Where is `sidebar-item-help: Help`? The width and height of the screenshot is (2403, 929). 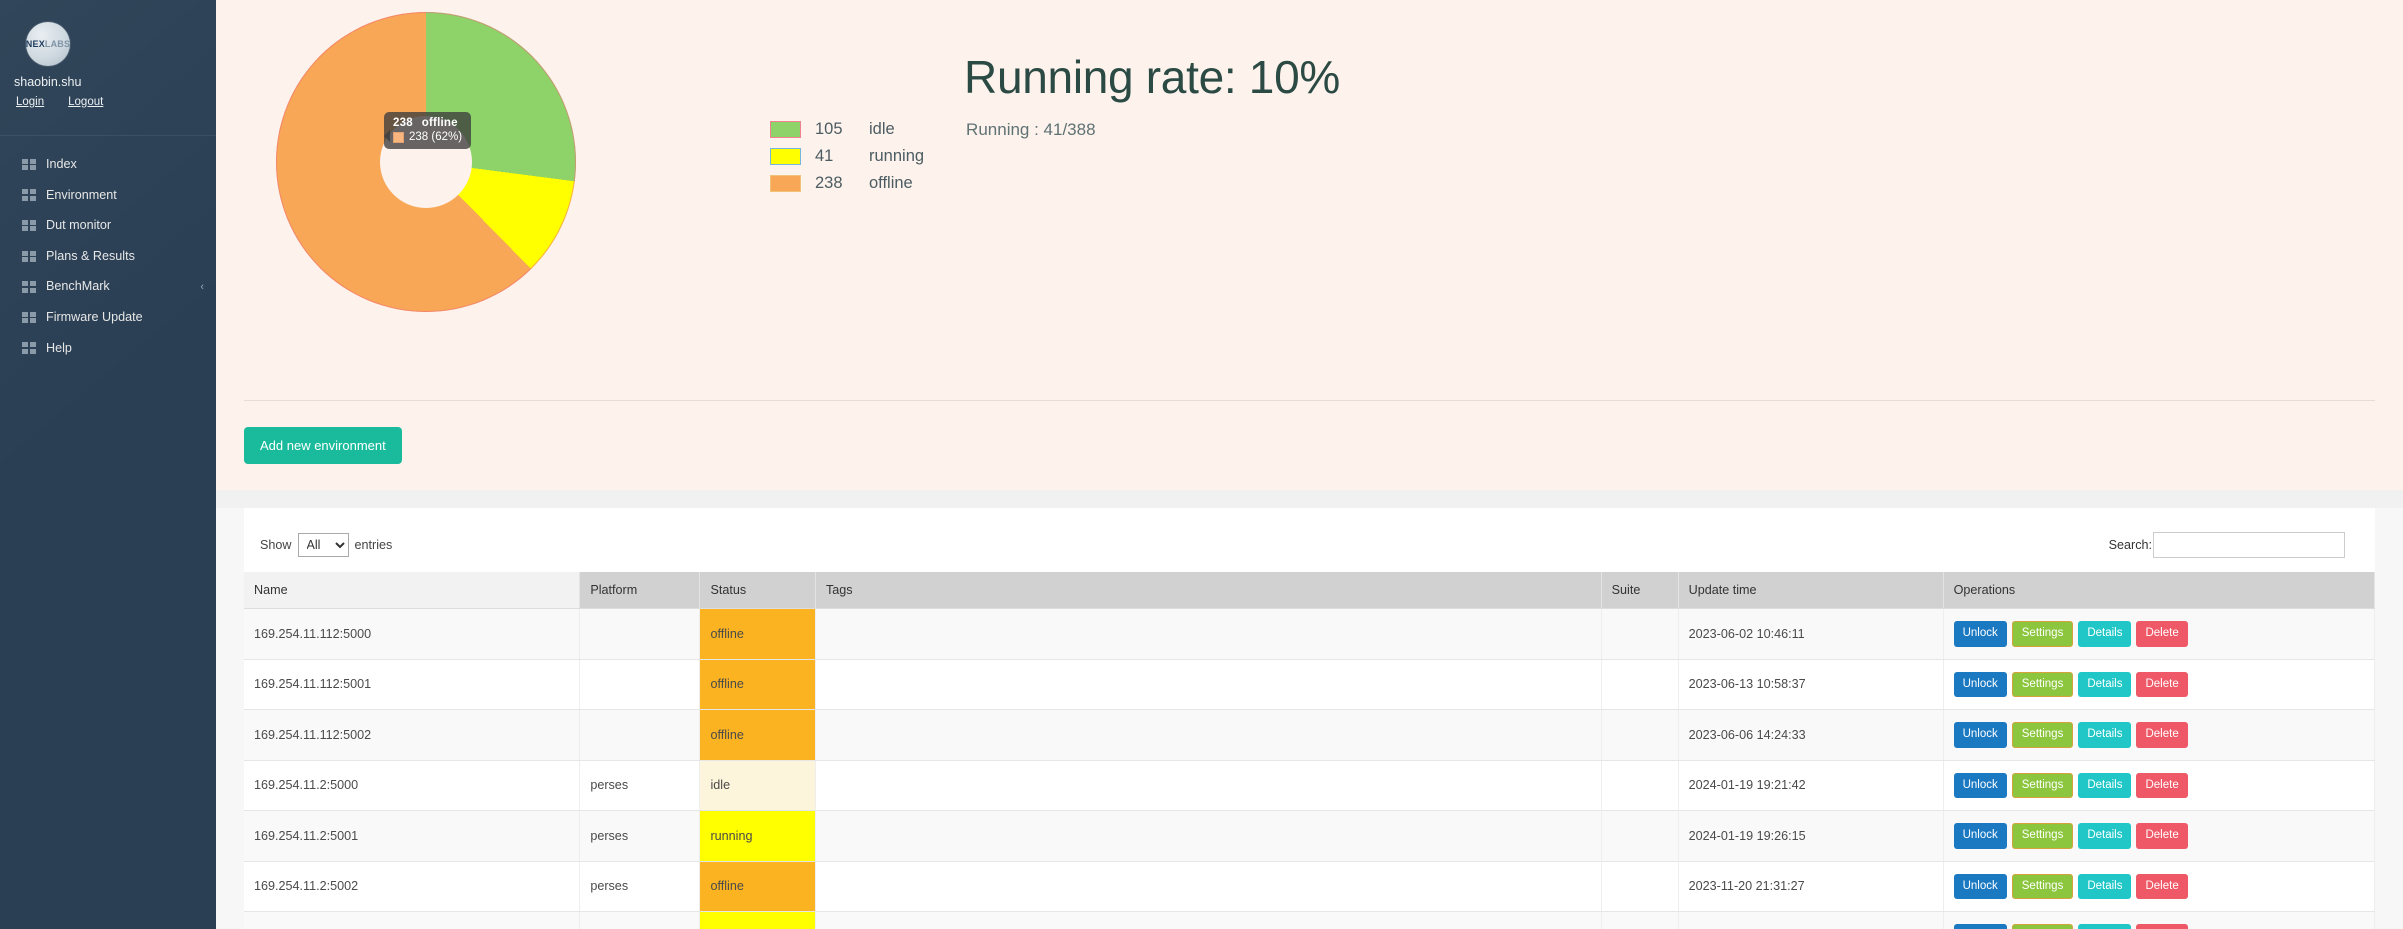
sidebar-item-help: Help is located at coordinates (108, 348).